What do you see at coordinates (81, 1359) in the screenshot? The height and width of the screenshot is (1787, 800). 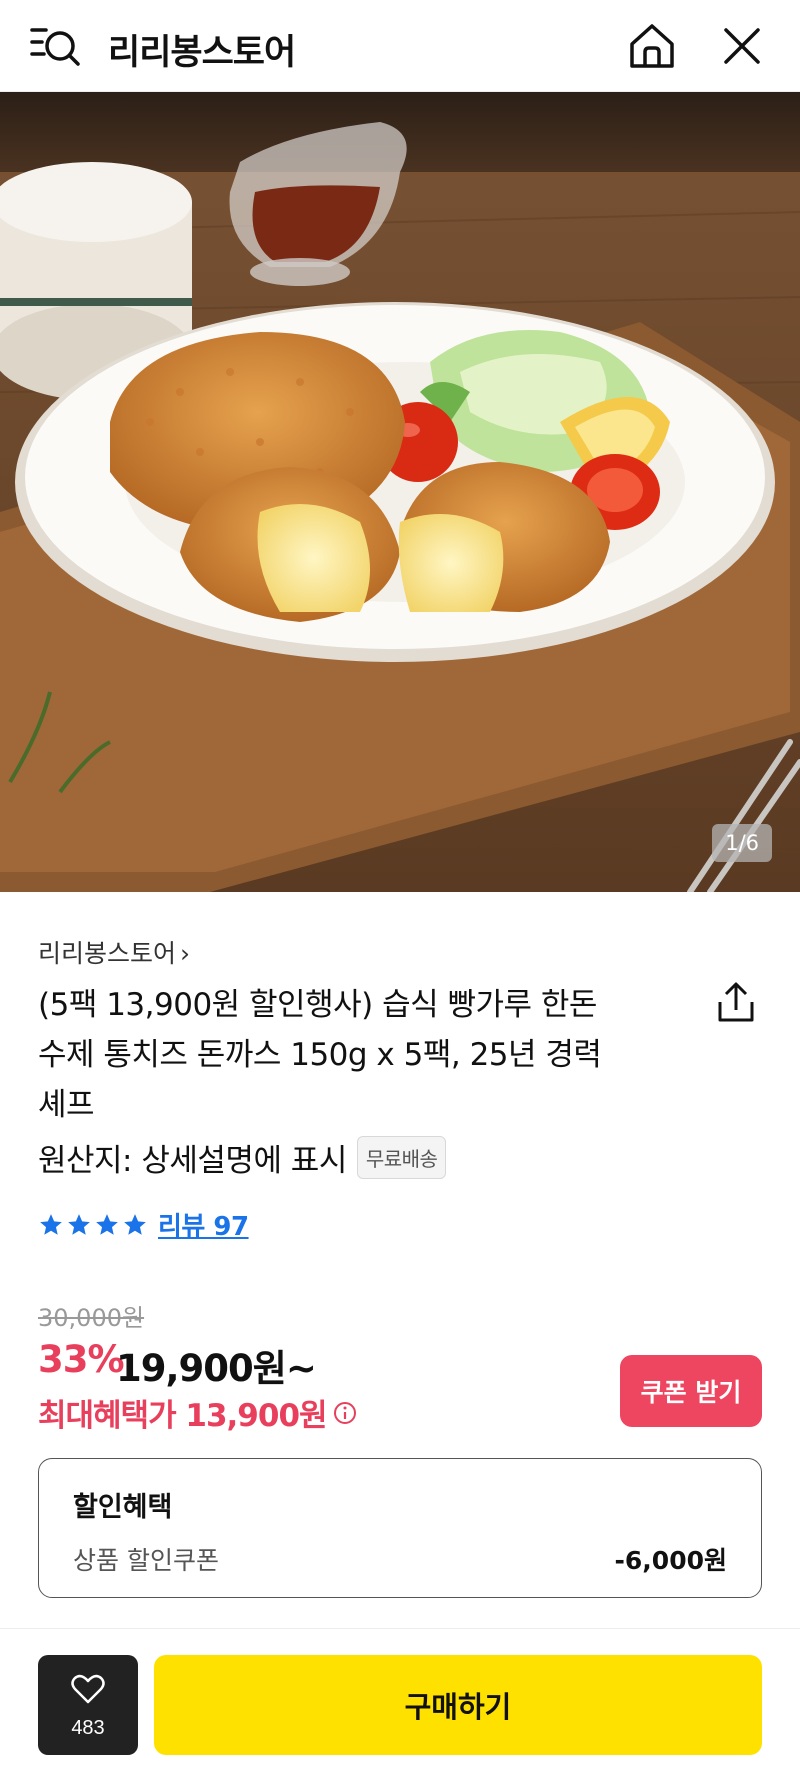 I see `discount-percent: 33%` at bounding box center [81, 1359].